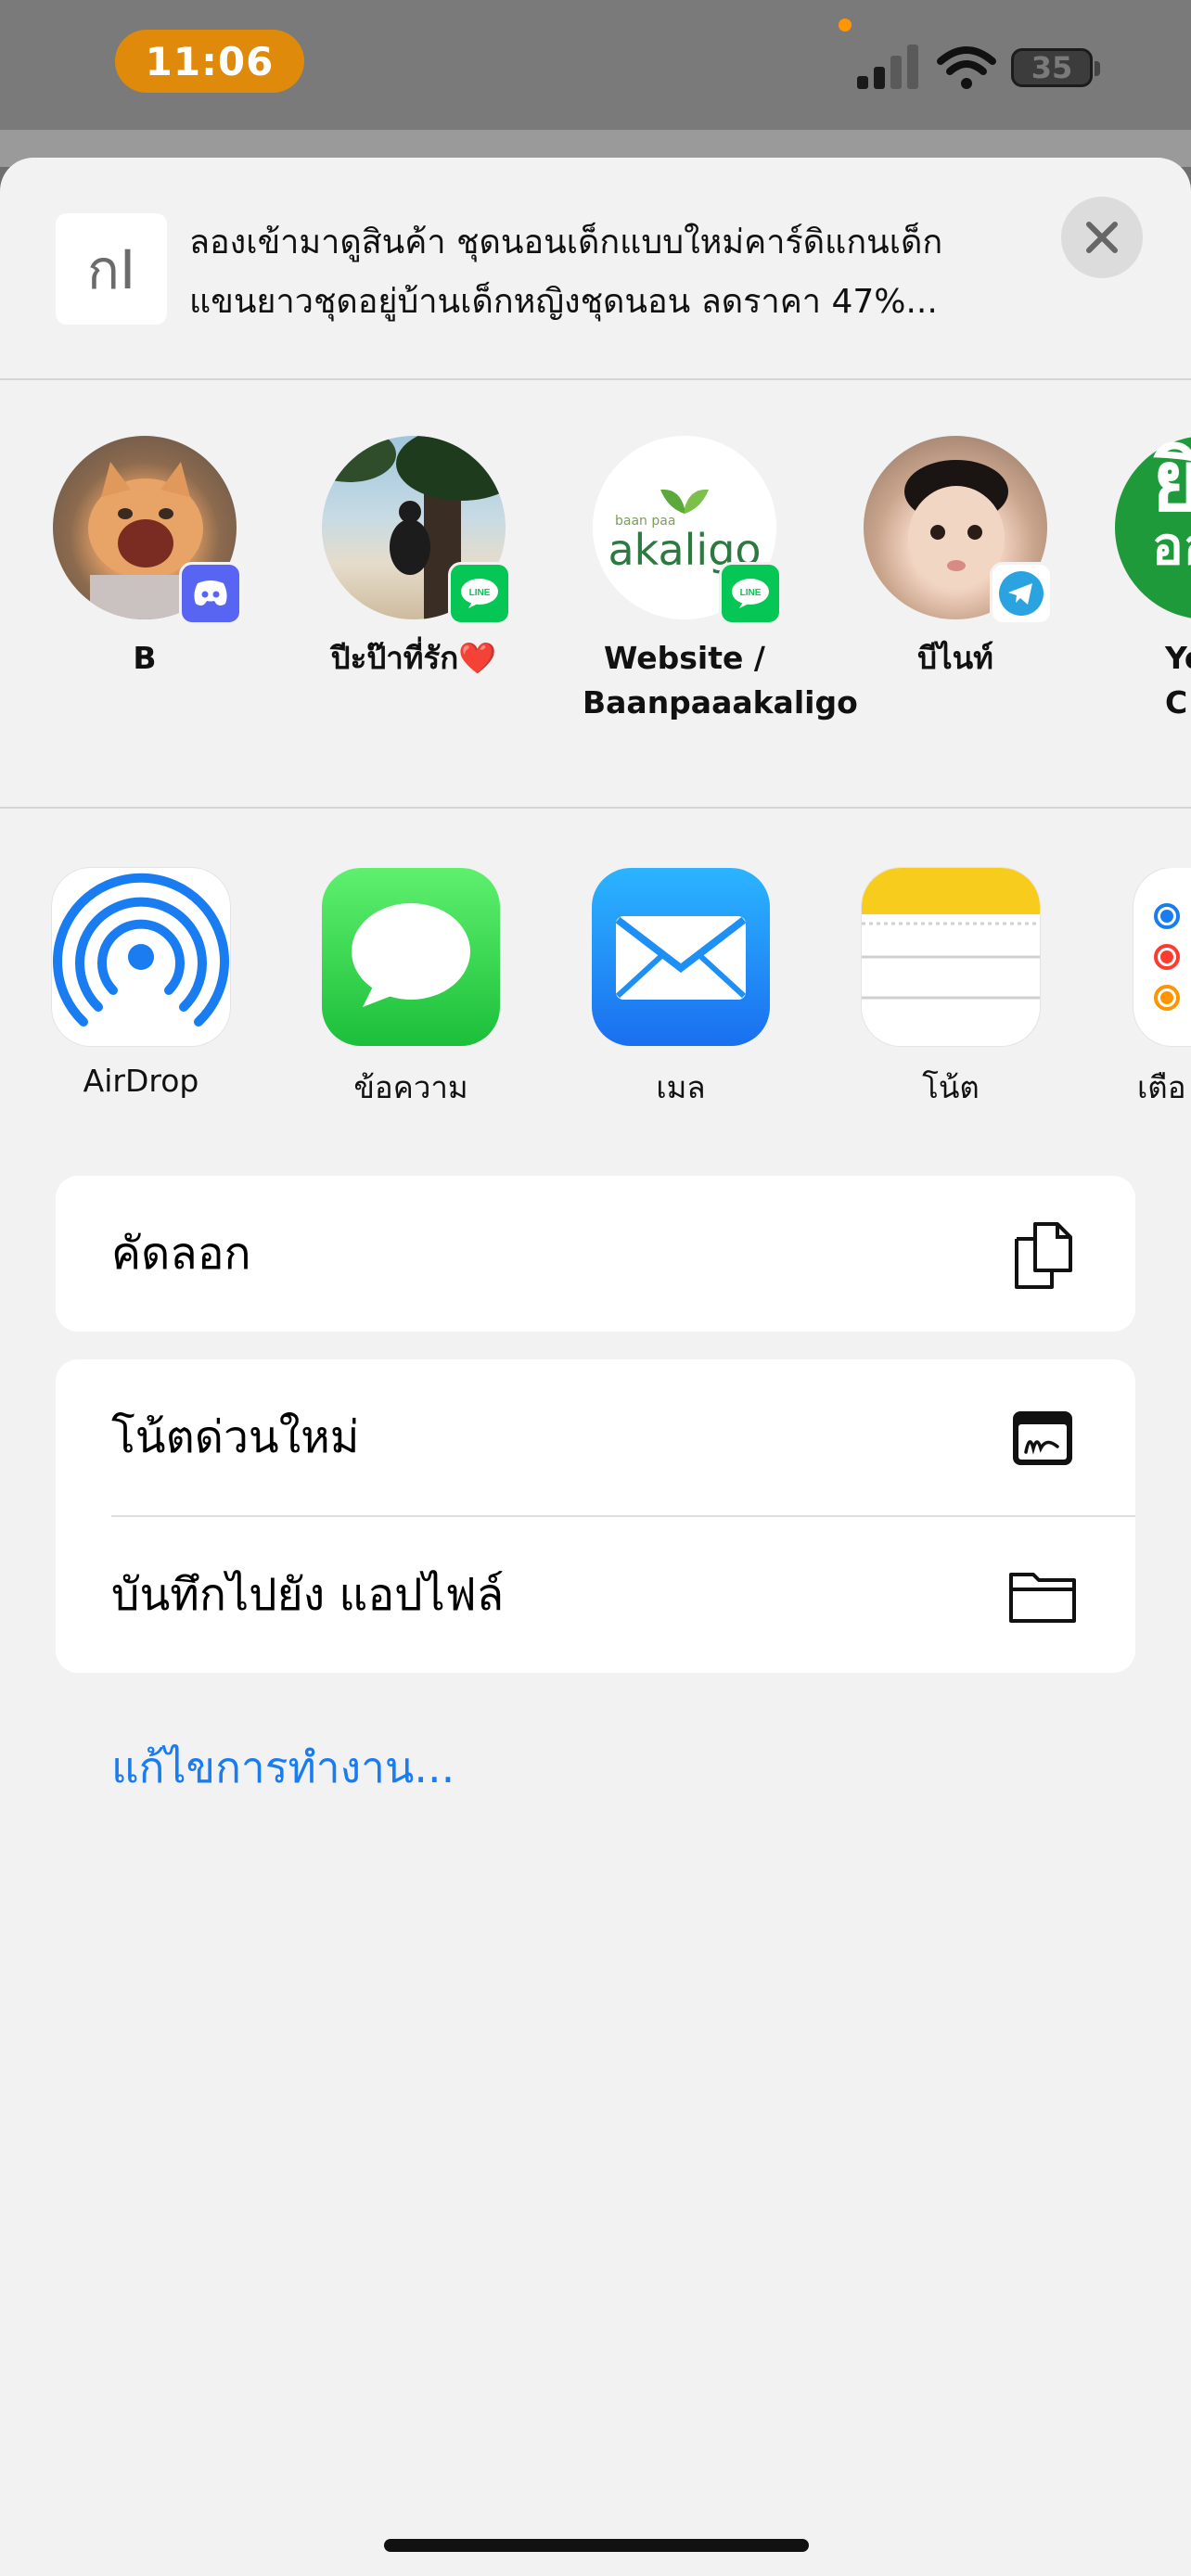  What do you see at coordinates (1162, 1087) in the screenshot?
I see `app-label: เตือ` at bounding box center [1162, 1087].